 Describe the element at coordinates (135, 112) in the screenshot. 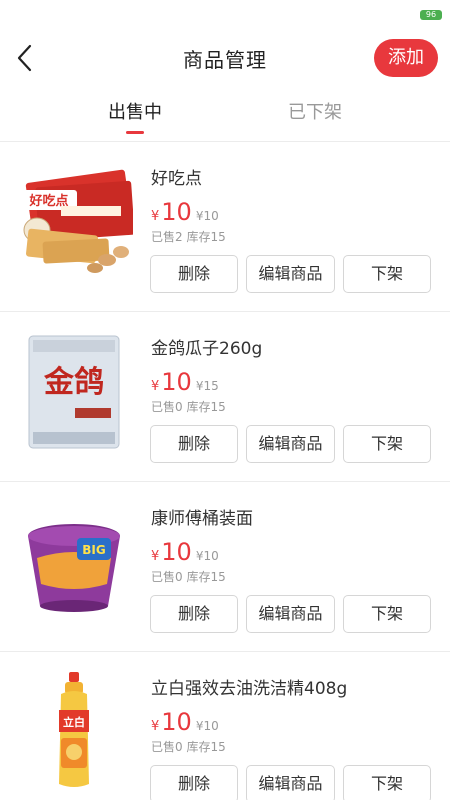

I see `tab-label: 出售中` at that location.